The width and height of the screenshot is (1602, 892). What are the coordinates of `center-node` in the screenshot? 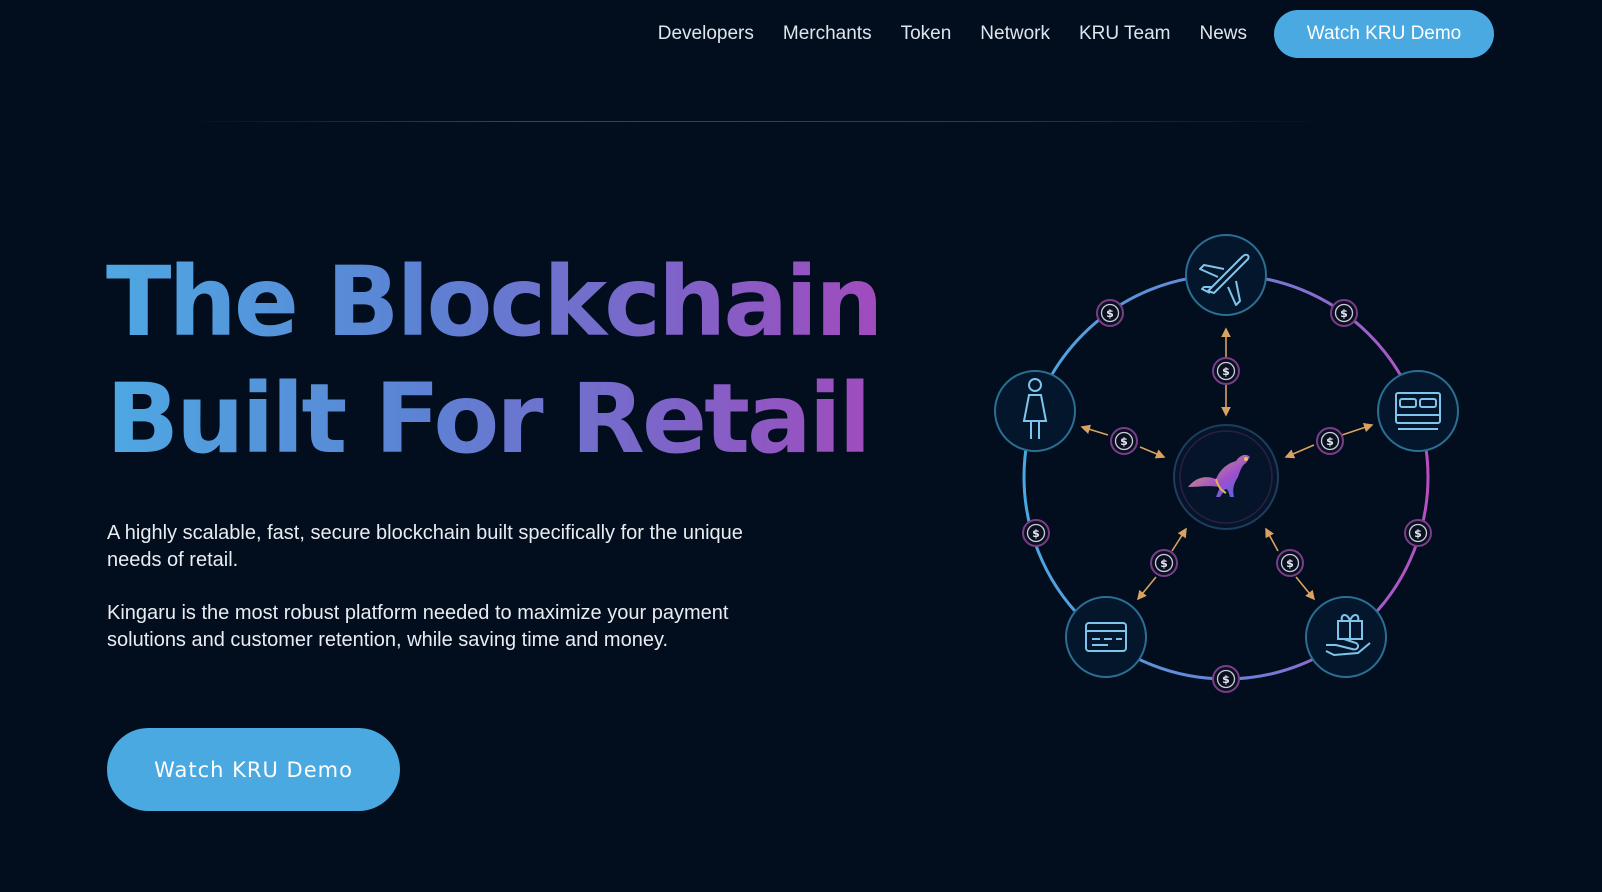 It's located at (1226, 477).